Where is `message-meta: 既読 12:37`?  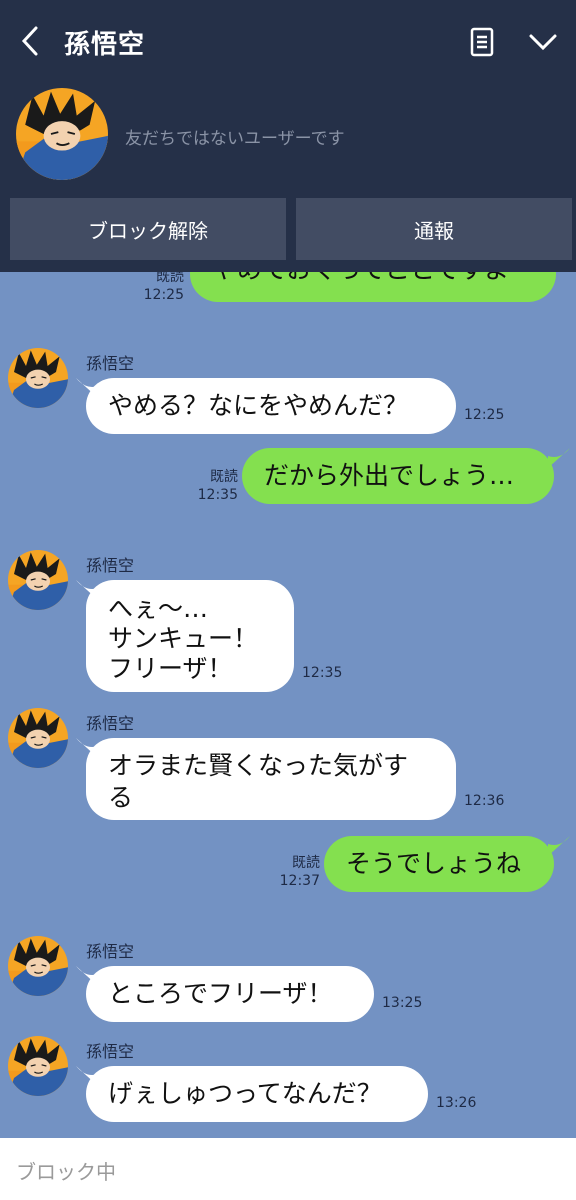 message-meta: 既読 12:37 is located at coordinates (297, 872).